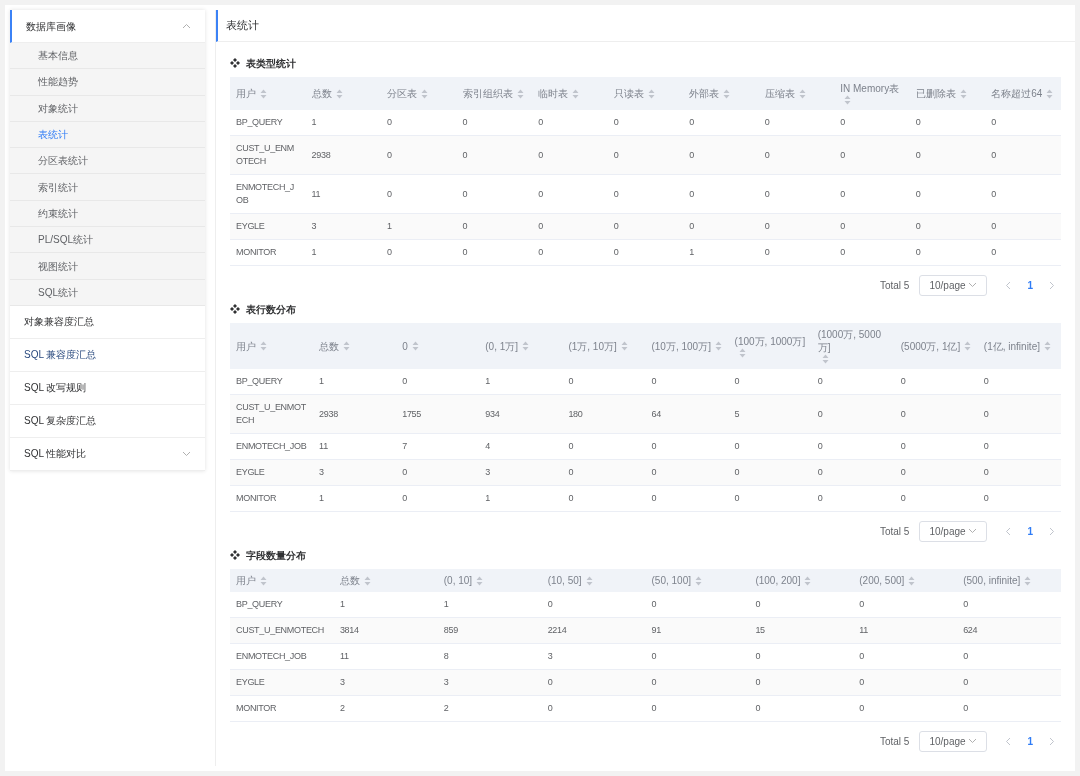 This screenshot has width=1080, height=776. What do you see at coordinates (107, 266) in the screenshot?
I see `submenu-item: 视图统计` at bounding box center [107, 266].